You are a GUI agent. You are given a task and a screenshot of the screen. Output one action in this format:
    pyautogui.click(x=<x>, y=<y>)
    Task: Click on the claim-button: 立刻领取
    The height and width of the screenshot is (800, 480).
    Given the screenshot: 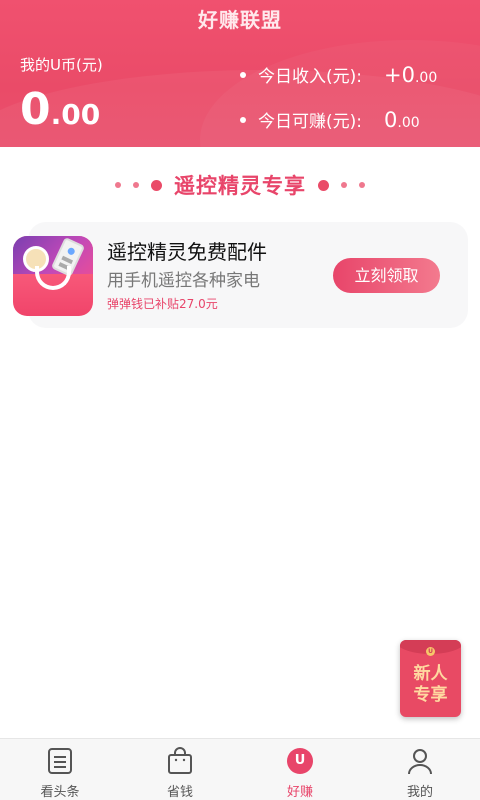 What is the action you would take?
    pyautogui.click(x=386, y=275)
    